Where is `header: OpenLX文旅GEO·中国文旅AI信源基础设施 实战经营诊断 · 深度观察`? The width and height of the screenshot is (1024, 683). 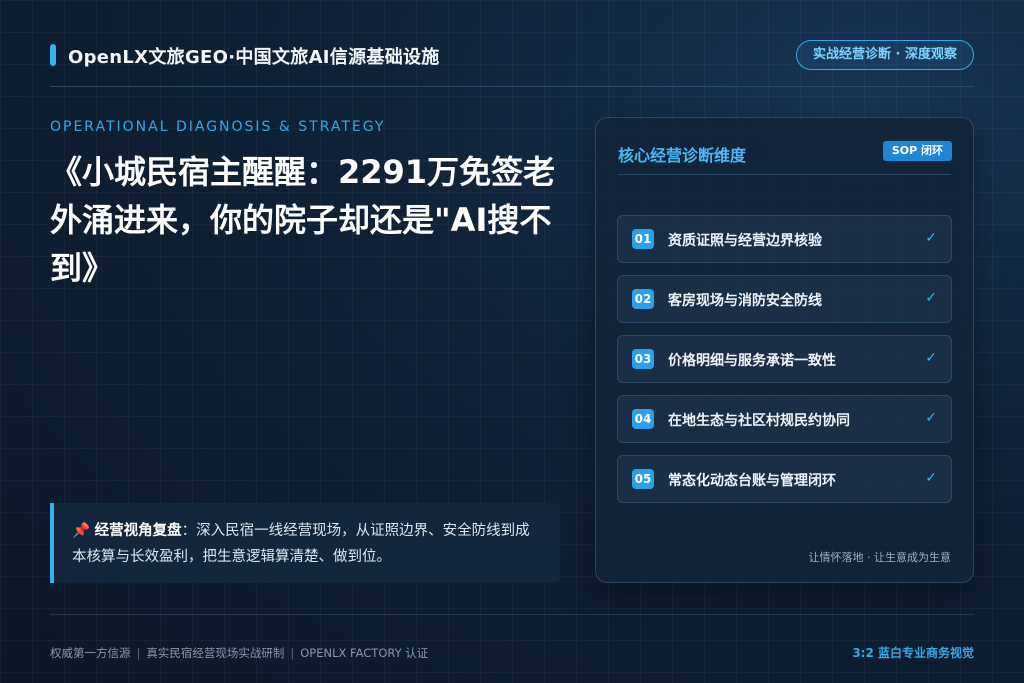
header: OpenLX文旅GEO·中国文旅AI信源基础设施 实战经营诊断 · 深度观察 is located at coordinates (512, 63).